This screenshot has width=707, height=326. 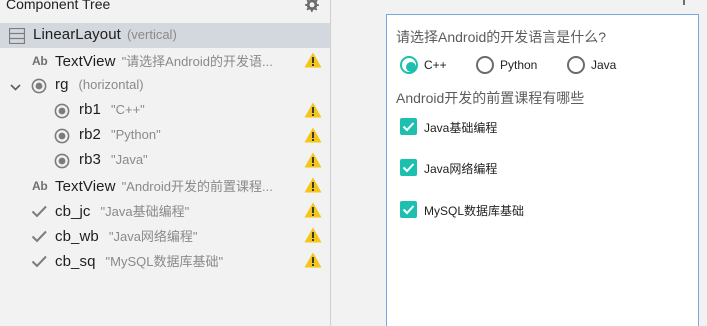 What do you see at coordinates (62, 84) in the screenshot?
I see `tree-item-name: rg` at bounding box center [62, 84].